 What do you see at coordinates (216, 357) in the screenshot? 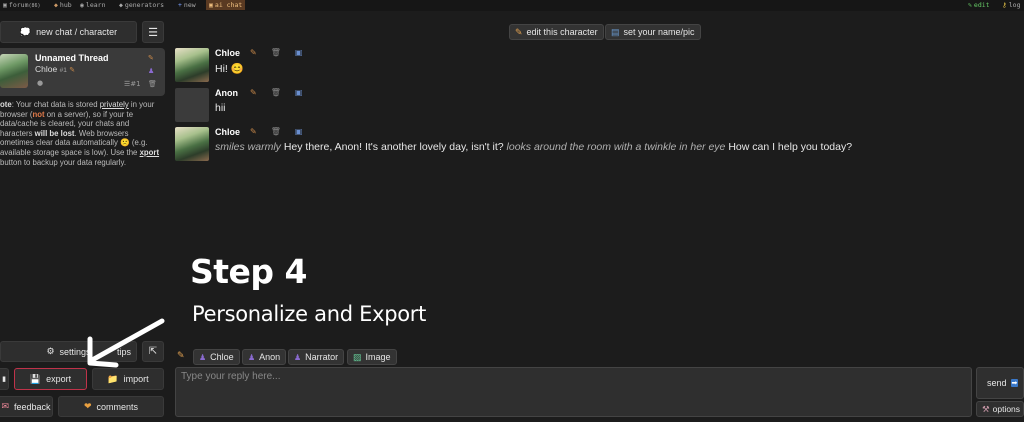
I see `chip-chloe: ♟ Chloe` at bounding box center [216, 357].